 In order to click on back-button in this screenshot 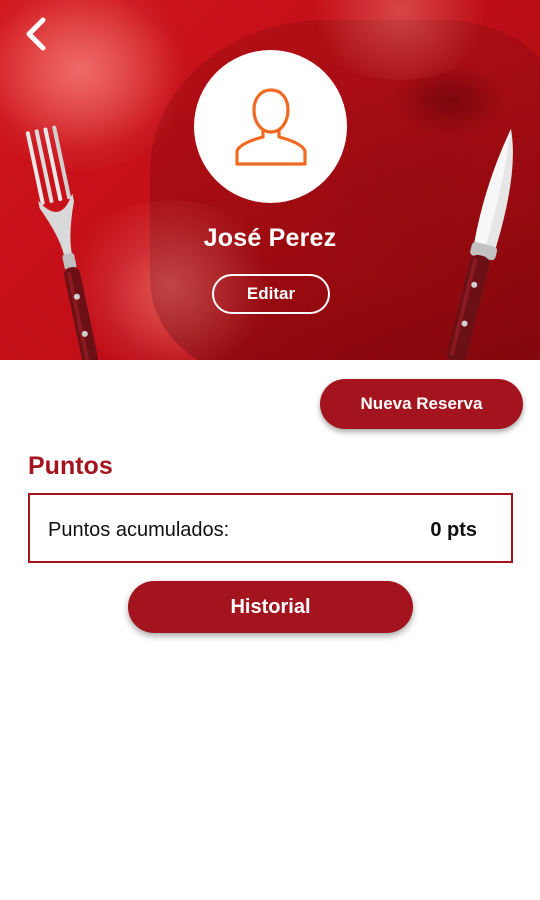, I will do `click(36, 34)`.